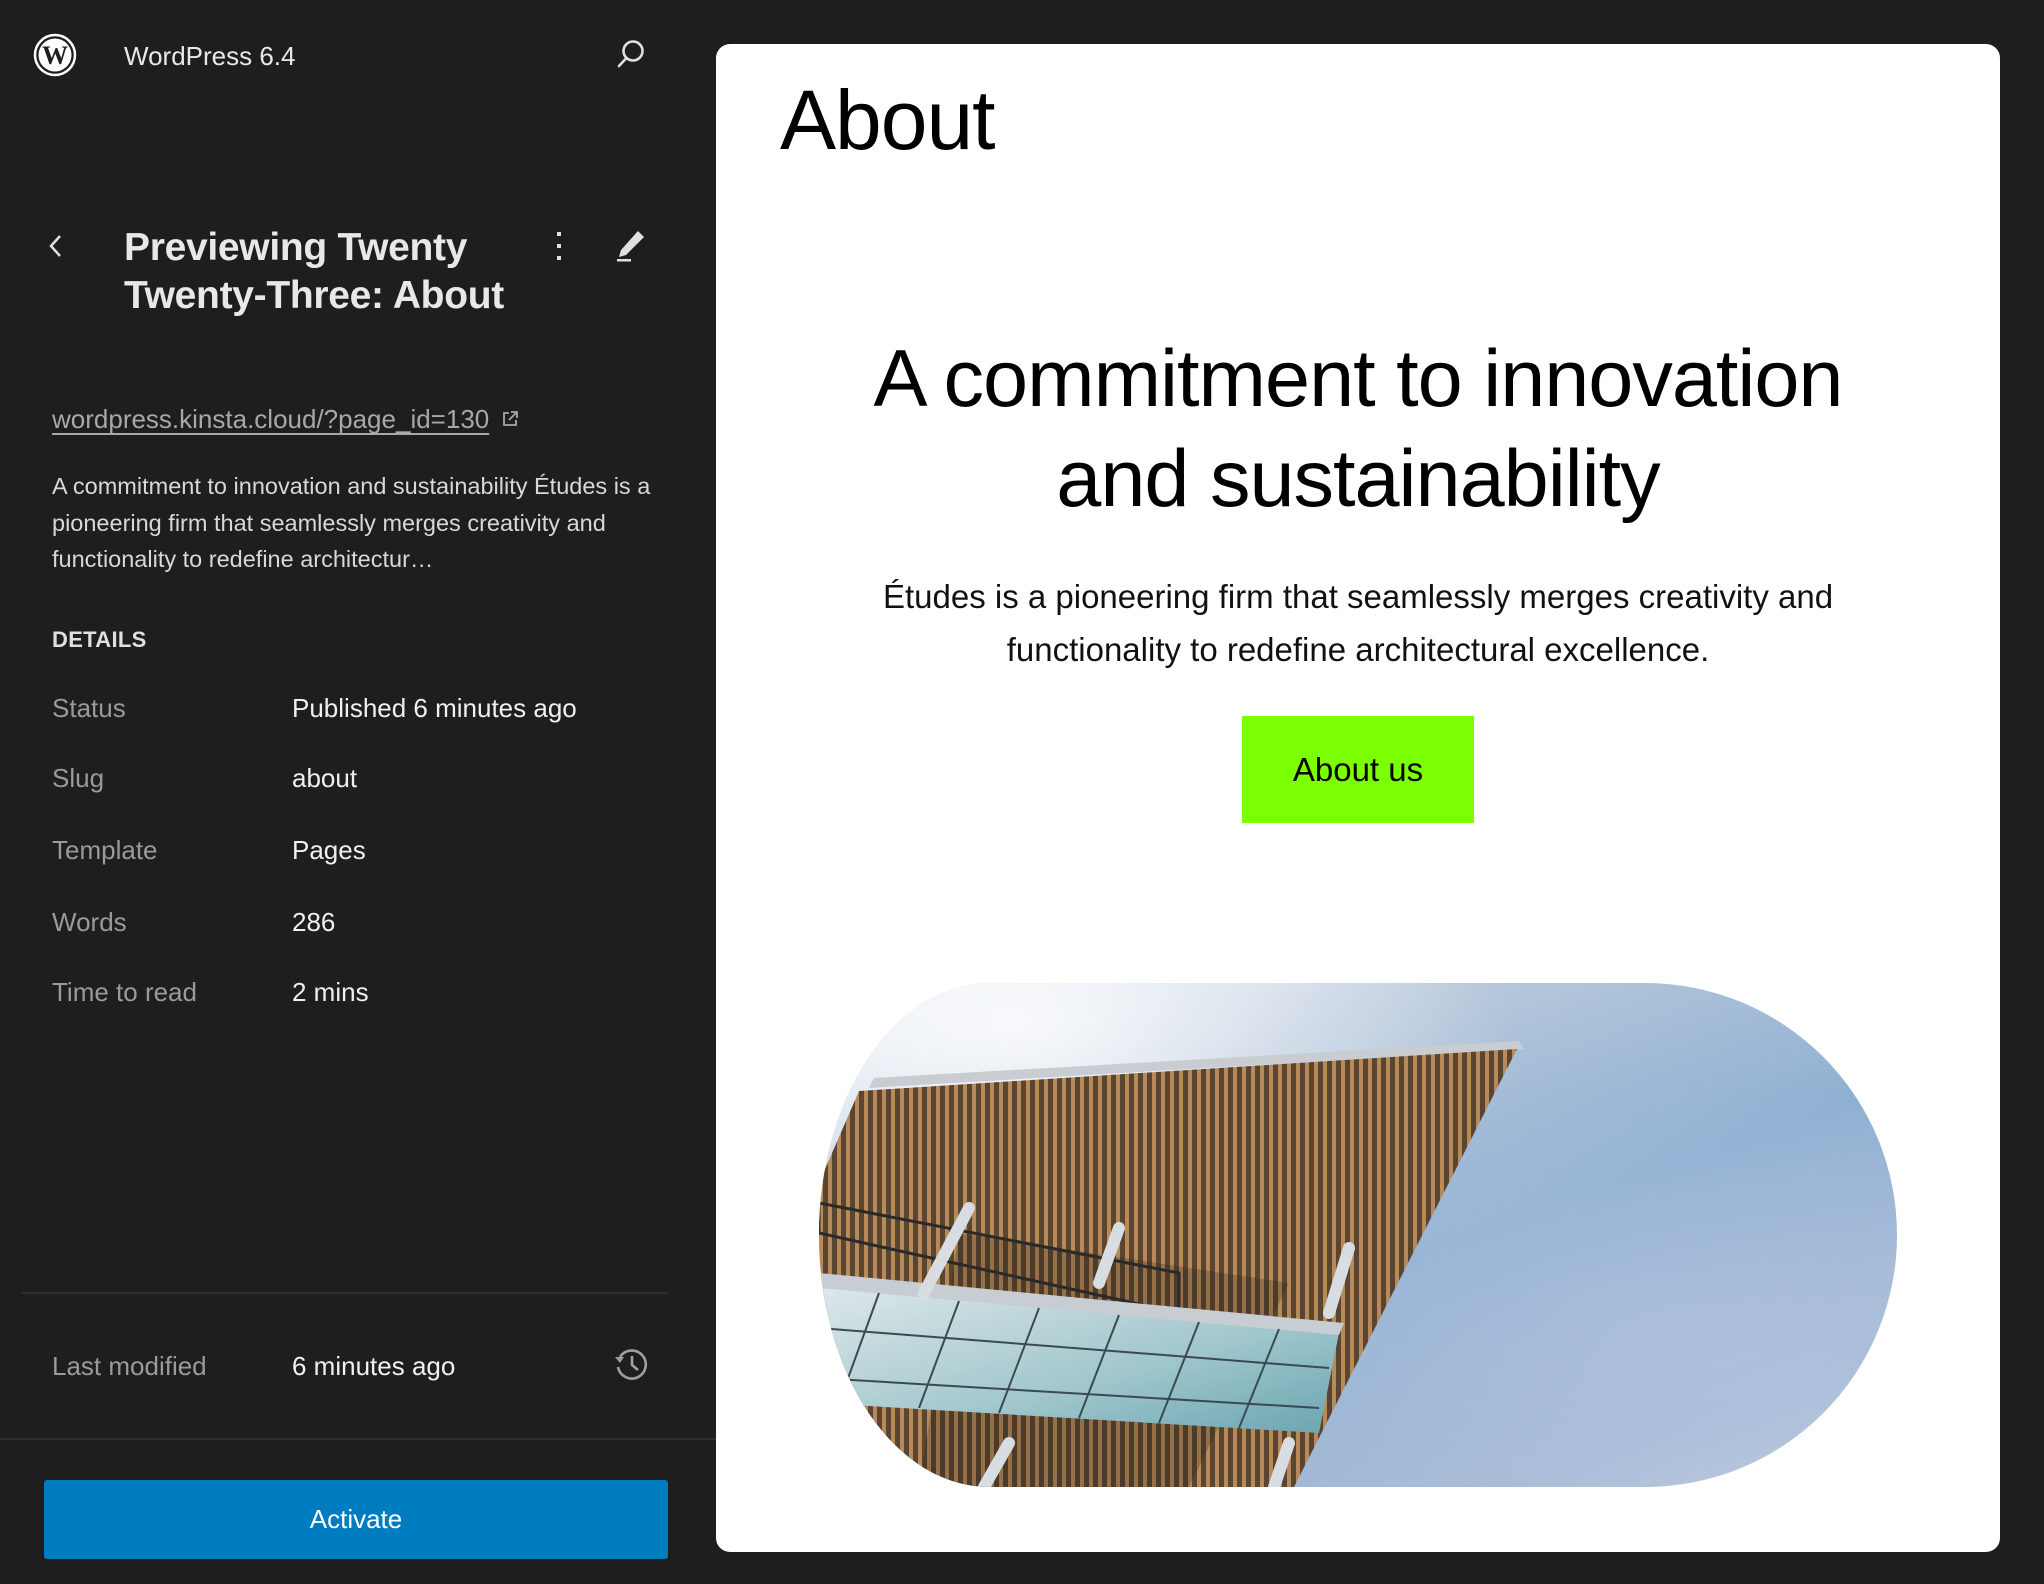  Describe the element at coordinates (1171, 1264) in the screenshot. I see `building-illustration` at that location.